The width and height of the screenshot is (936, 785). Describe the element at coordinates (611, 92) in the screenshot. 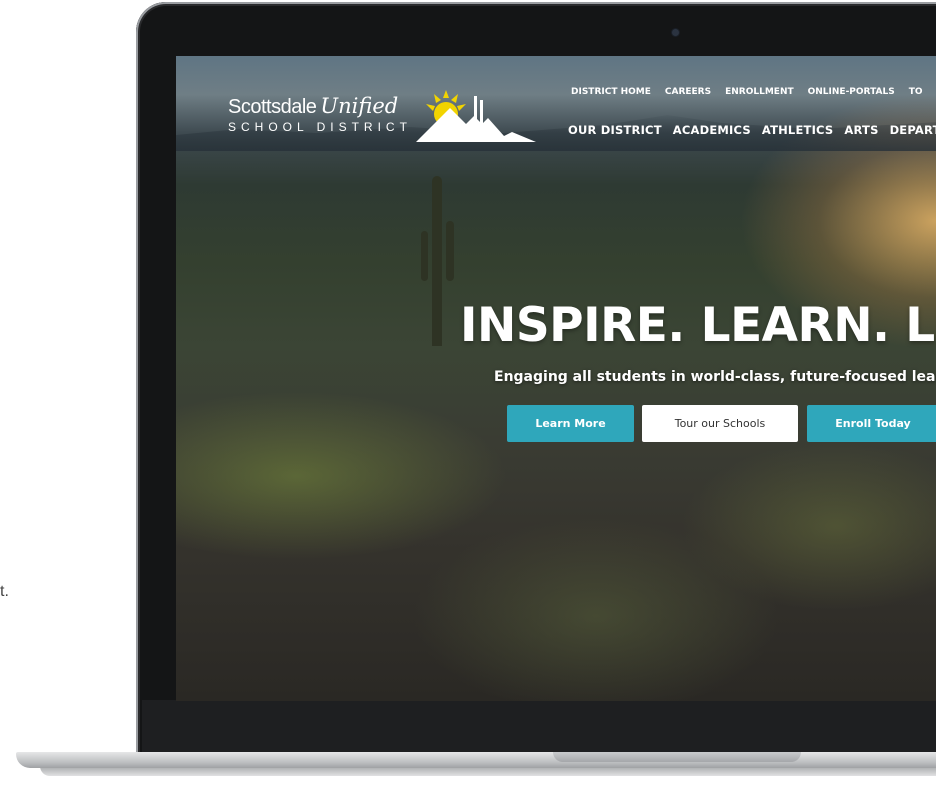

I see `nav-district-home: DISTRICT HOME` at that location.